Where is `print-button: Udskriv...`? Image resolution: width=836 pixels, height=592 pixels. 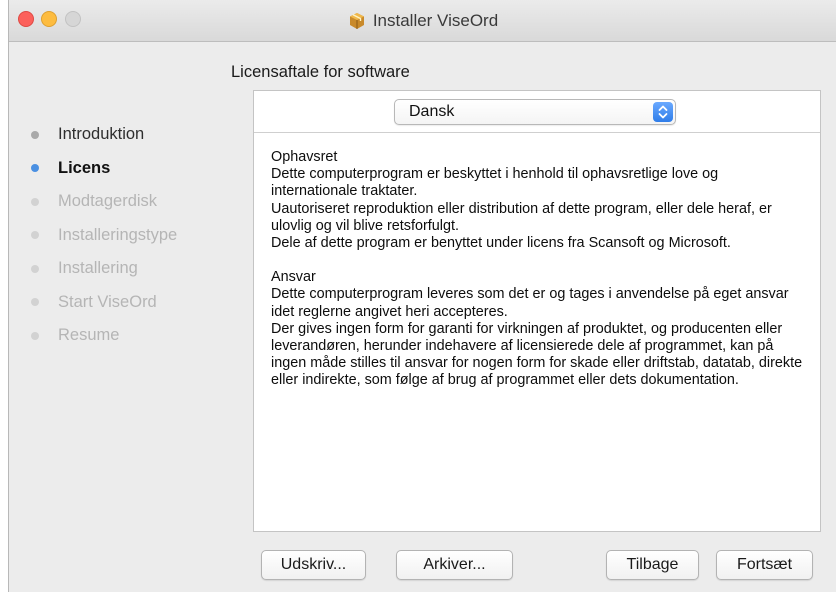
print-button: Udskriv... is located at coordinates (313, 565).